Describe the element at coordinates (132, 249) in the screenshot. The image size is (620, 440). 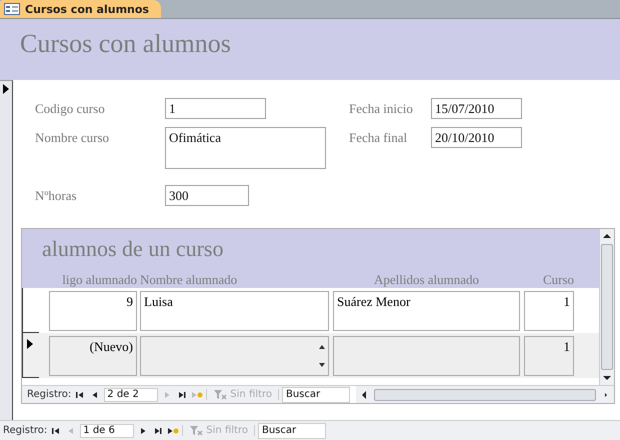
I see `subform-title: alumnos de un curso` at that location.